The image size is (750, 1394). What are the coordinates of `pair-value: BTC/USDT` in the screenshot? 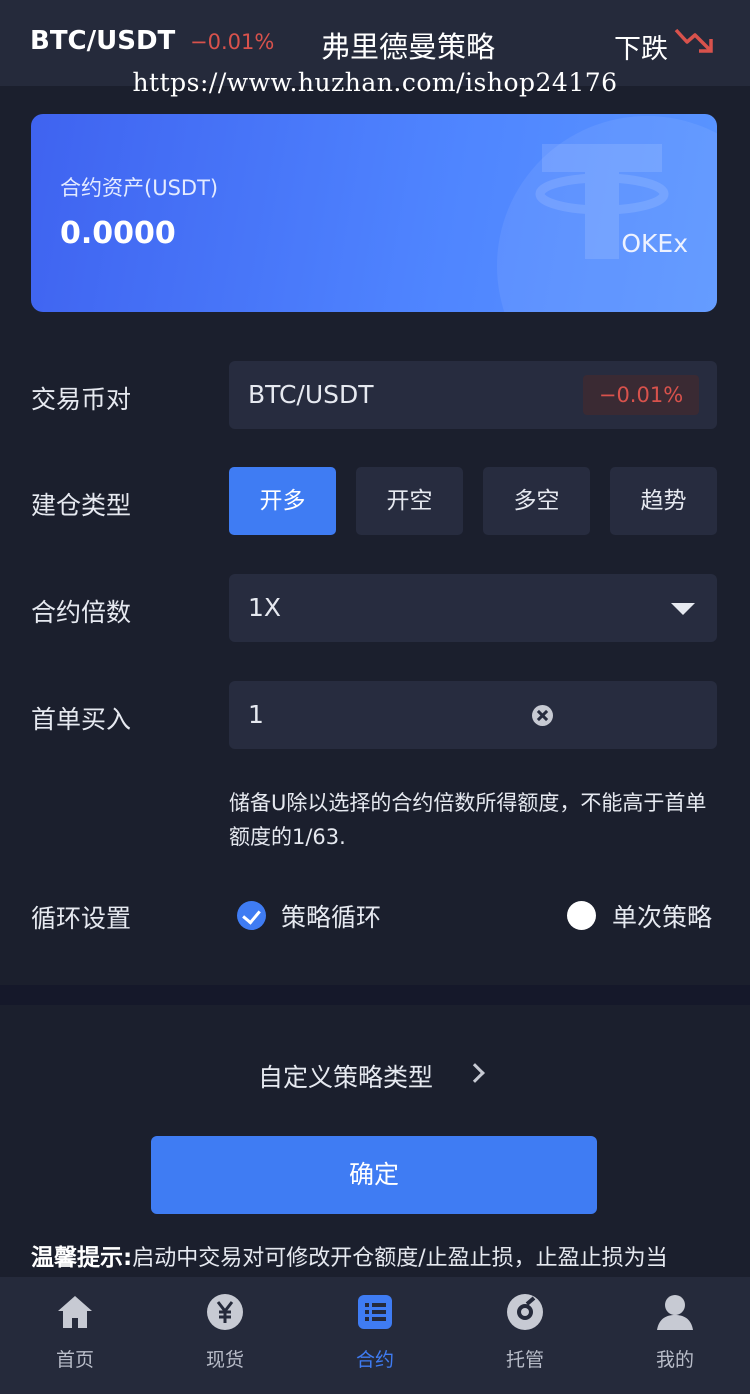 It's located at (311, 394).